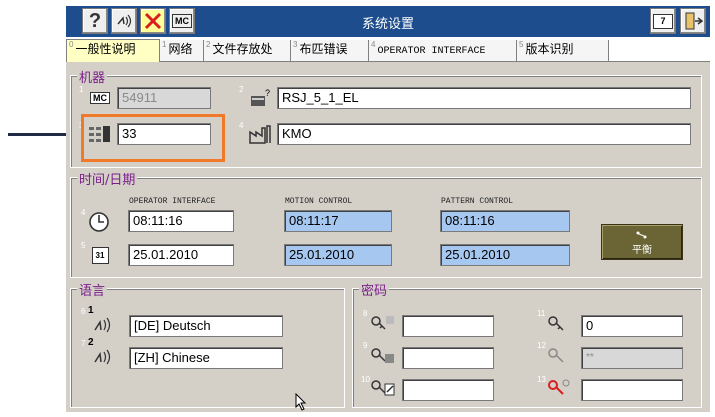 The width and height of the screenshot is (715, 417). Describe the element at coordinates (484, 134) in the screenshot. I see `factory-field: KMO` at that location.